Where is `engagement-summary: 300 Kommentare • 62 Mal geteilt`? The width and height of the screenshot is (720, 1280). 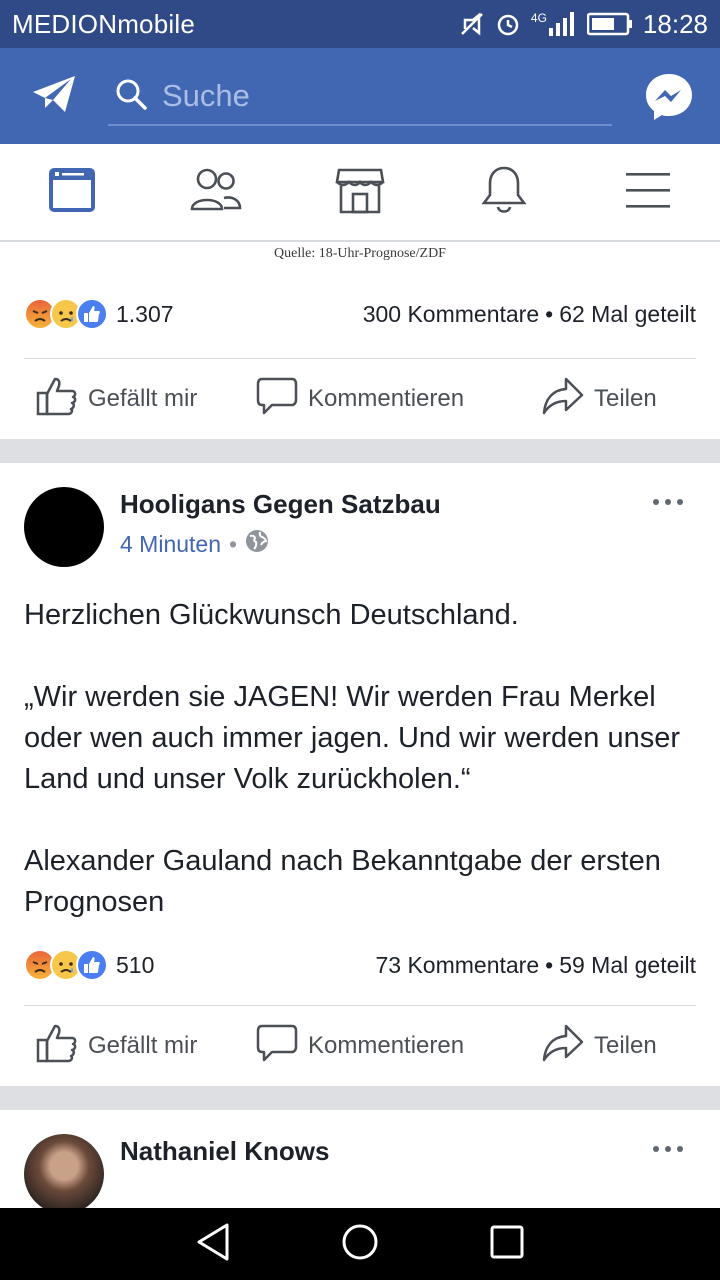
engagement-summary: 300 Kommentare • 62 Mal geteilt is located at coordinates (529, 314).